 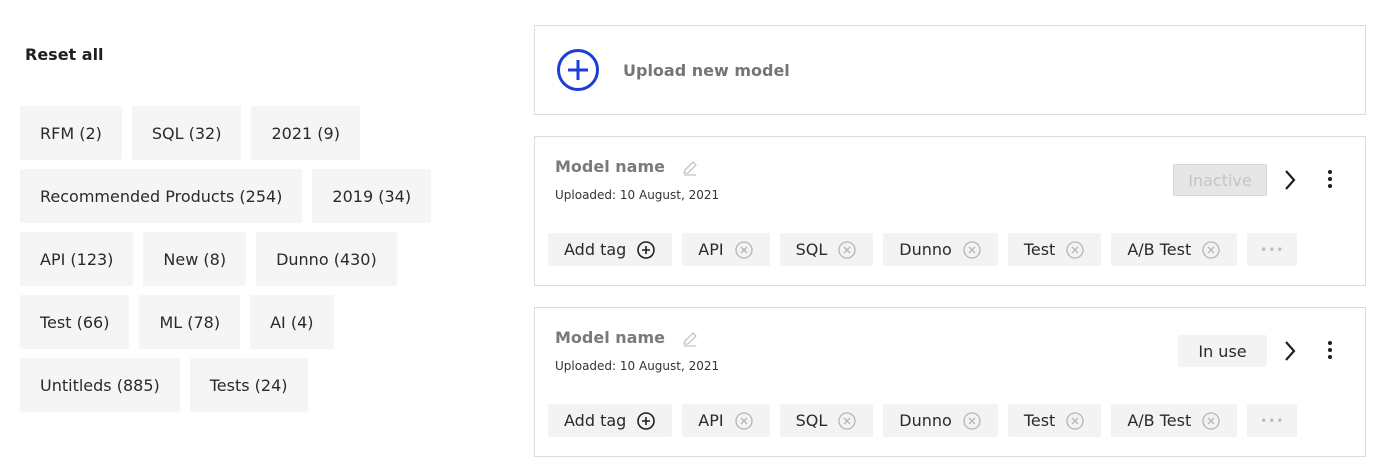 What do you see at coordinates (248, 385) in the screenshot?
I see `filter-chip: Tests (24)` at bounding box center [248, 385].